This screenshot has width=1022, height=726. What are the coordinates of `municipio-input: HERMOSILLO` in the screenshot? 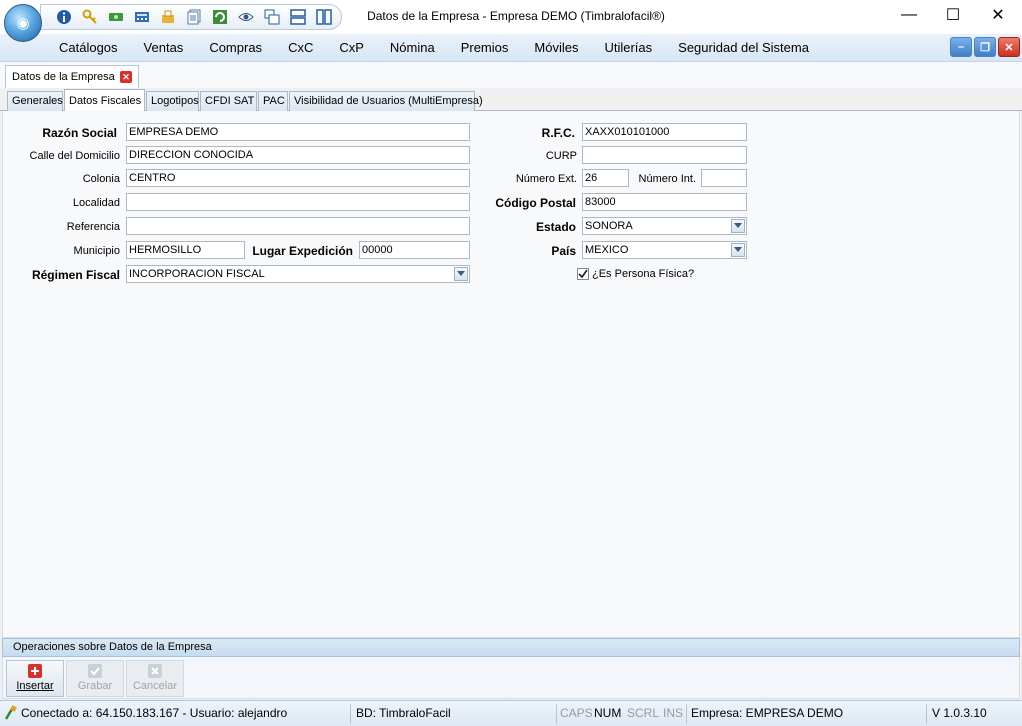 It's located at (185, 250).